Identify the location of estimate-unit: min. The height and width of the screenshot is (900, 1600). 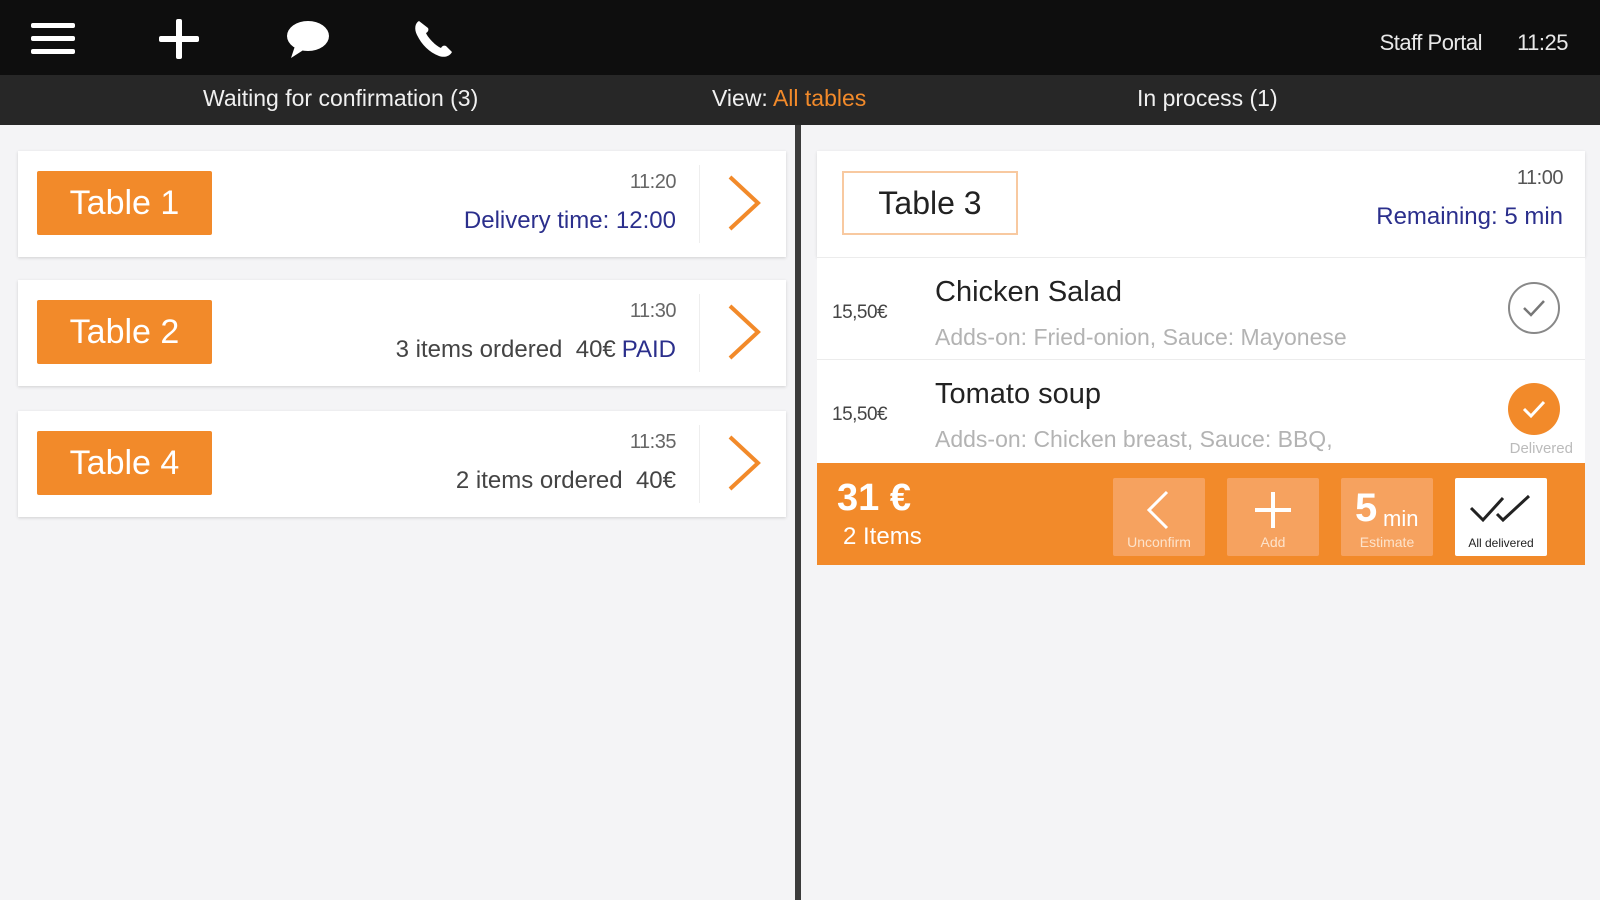
(1401, 518).